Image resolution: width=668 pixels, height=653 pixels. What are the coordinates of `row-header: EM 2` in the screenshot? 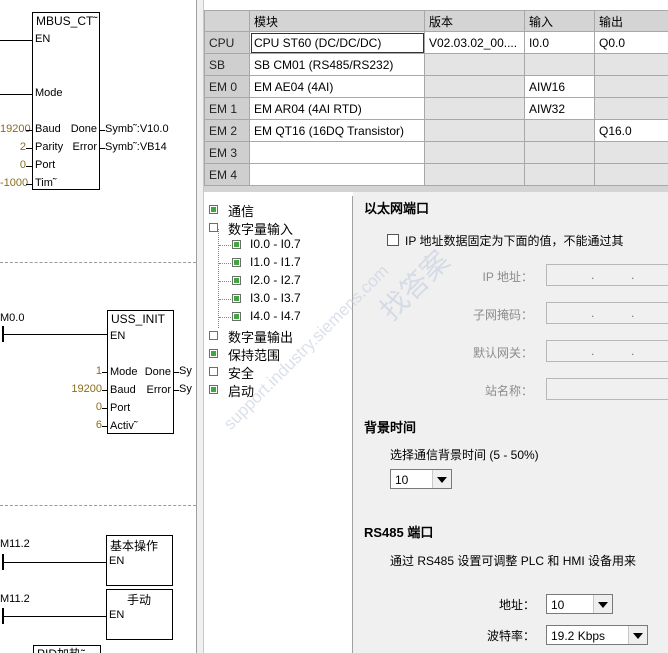 It's located at (227, 130).